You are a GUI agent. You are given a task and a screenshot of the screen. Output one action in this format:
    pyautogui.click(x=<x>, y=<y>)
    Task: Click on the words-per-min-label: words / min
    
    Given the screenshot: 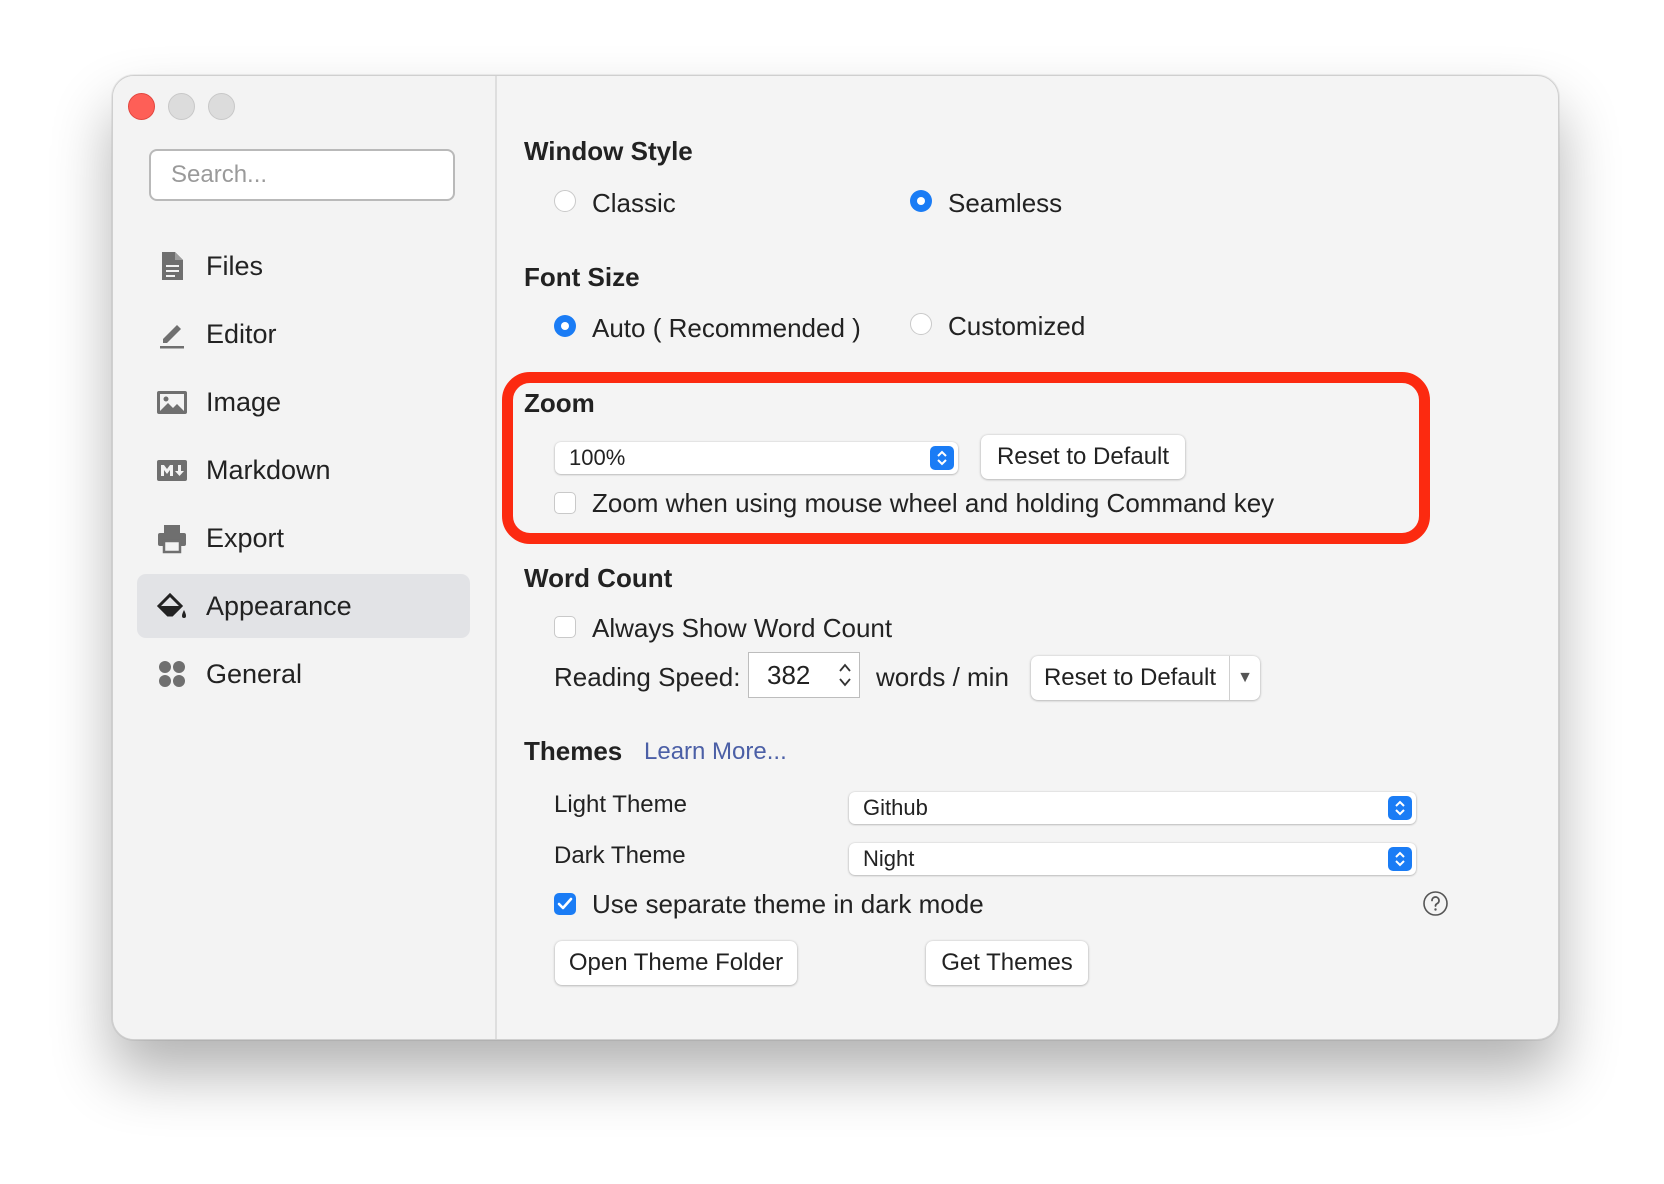 What is the action you would take?
    pyautogui.click(x=942, y=677)
    